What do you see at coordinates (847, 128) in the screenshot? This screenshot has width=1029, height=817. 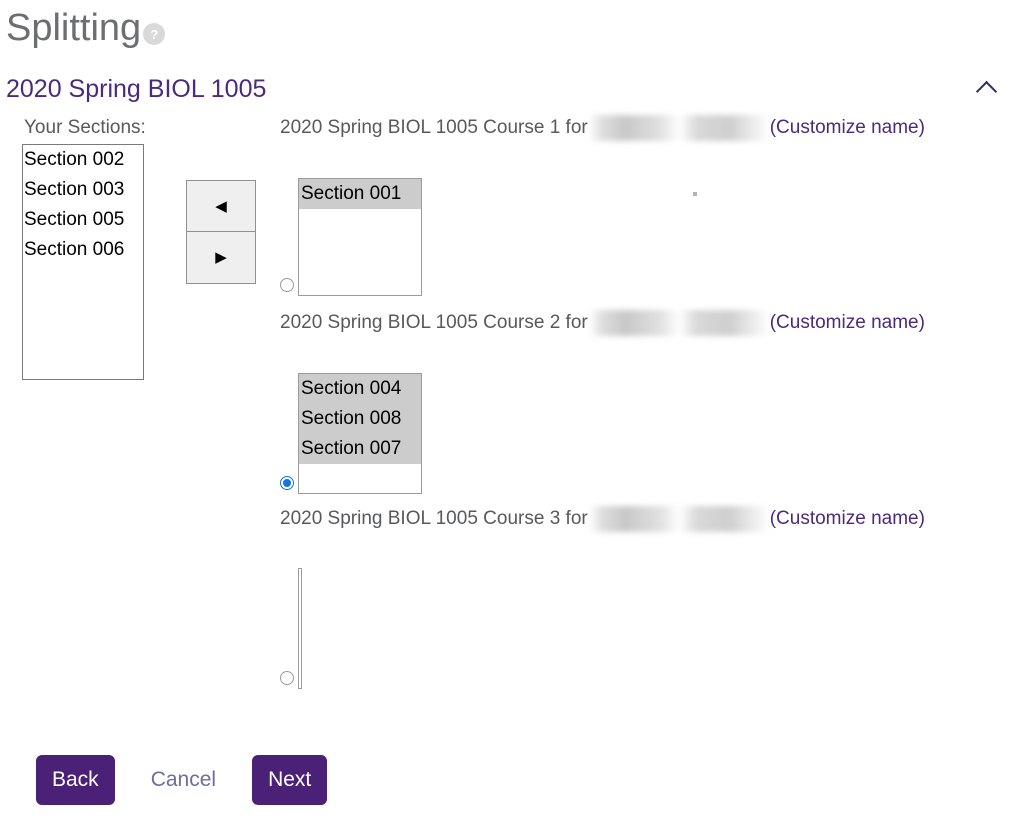 I see `course-1-customize-name-link: (Customize name)` at bounding box center [847, 128].